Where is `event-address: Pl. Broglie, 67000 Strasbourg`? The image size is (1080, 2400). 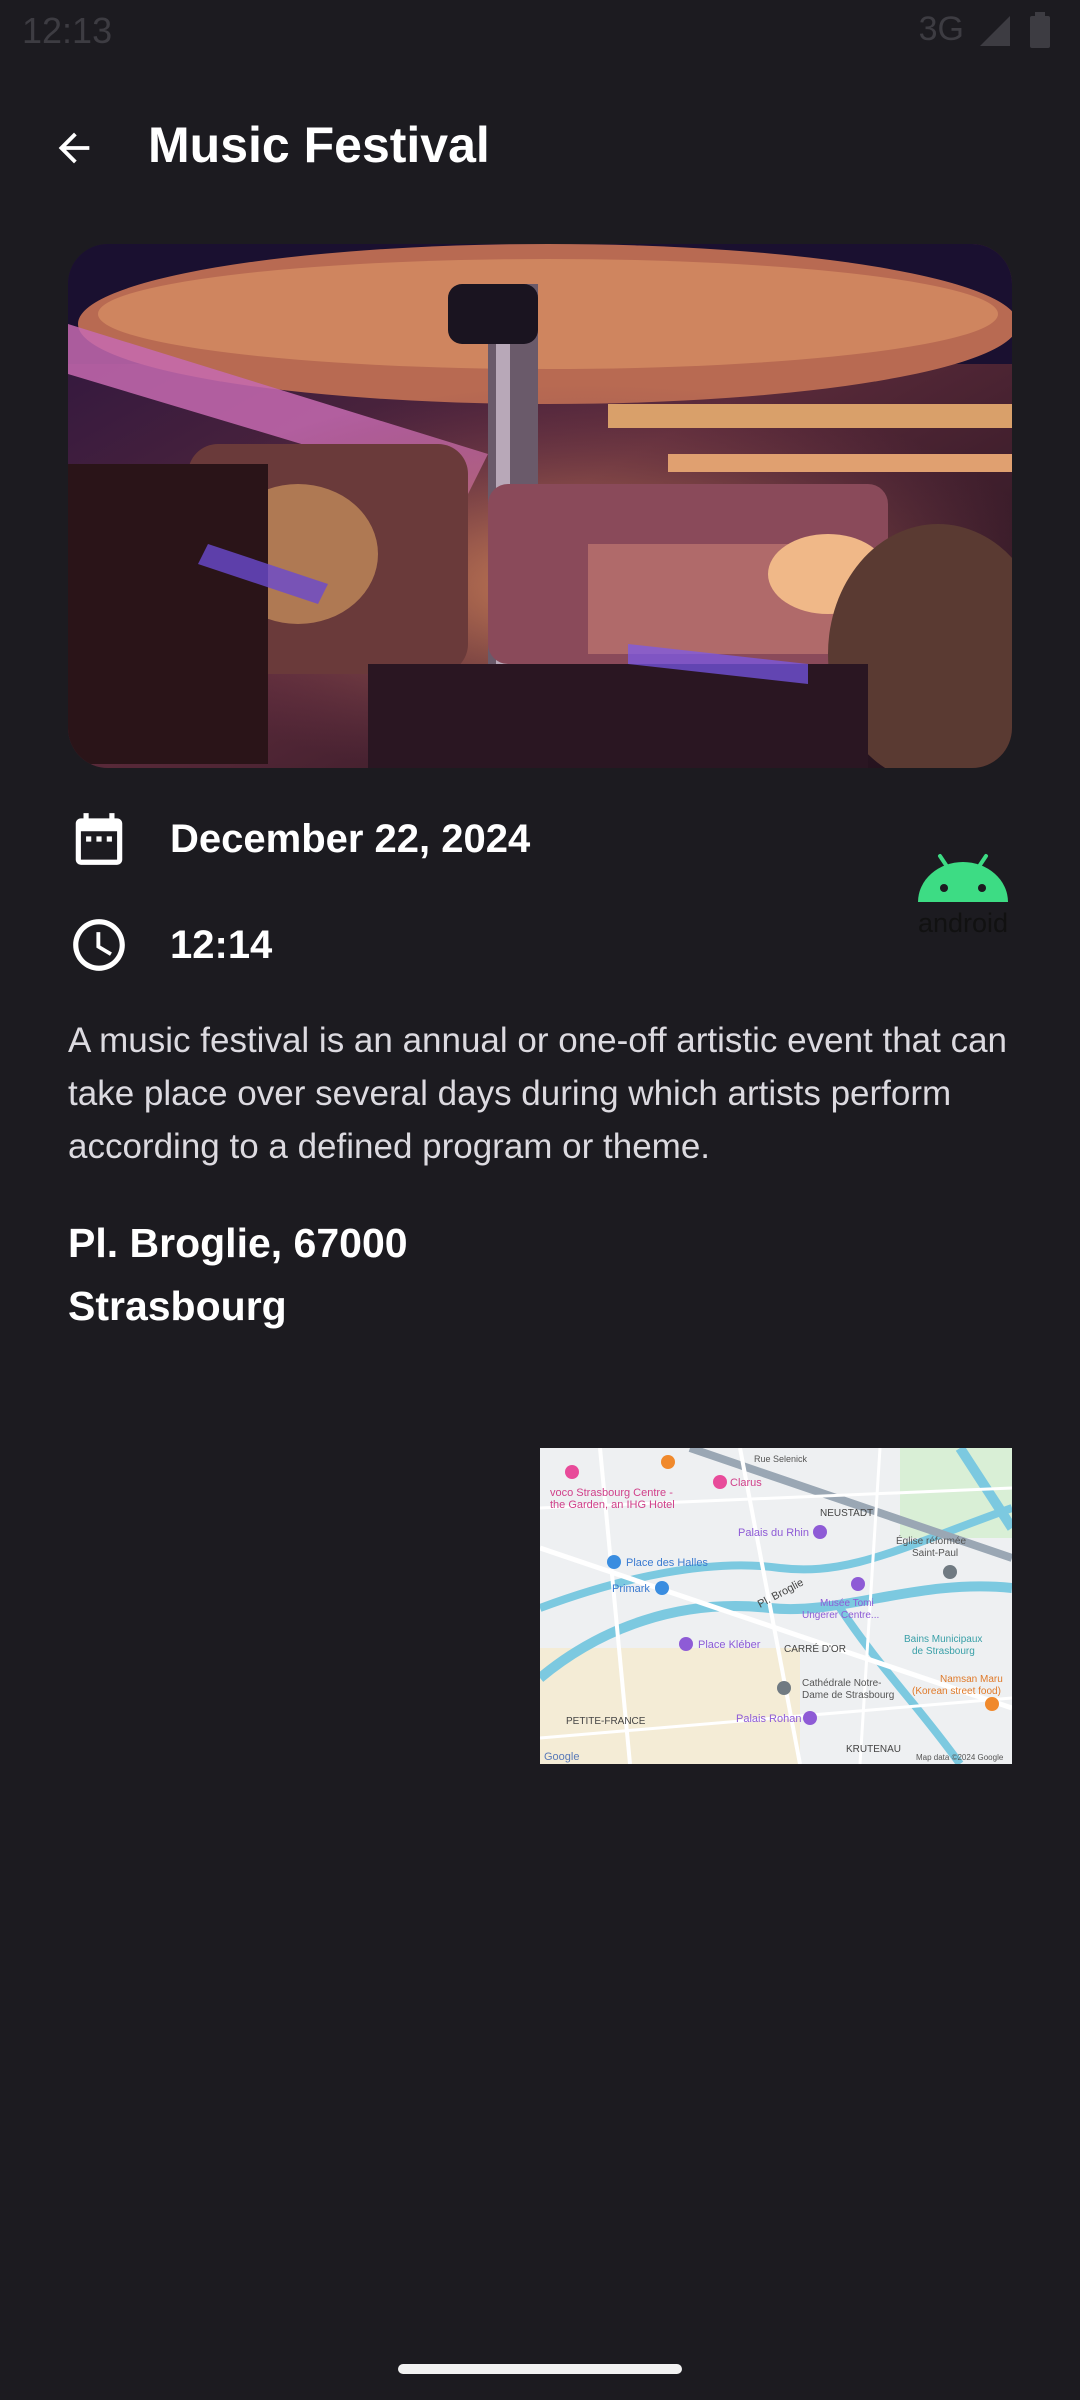
event-address: Pl. Broglie, 67000 Strasbourg is located at coordinates (418, 1275).